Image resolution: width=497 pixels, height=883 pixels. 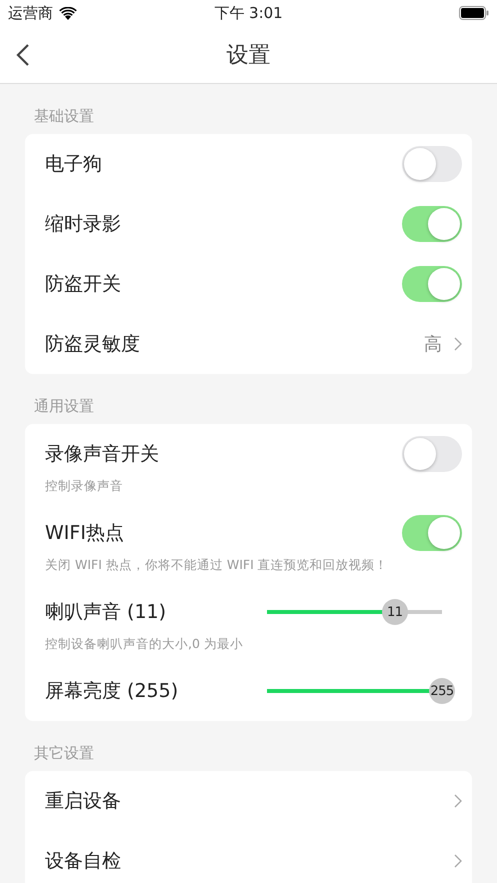 What do you see at coordinates (30, 13) in the screenshot?
I see `carrier-name: 运营商` at bounding box center [30, 13].